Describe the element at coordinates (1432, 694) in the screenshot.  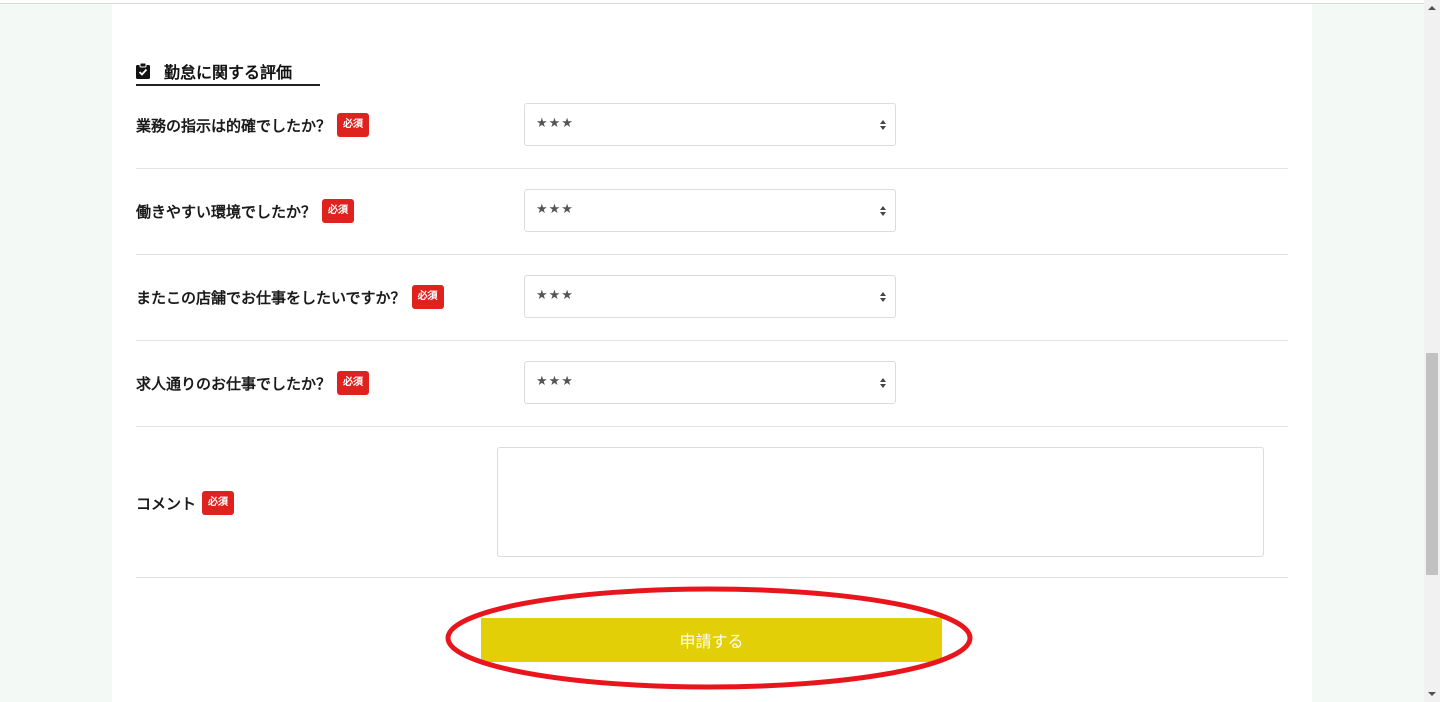
I see `scroll-down-icon` at that location.